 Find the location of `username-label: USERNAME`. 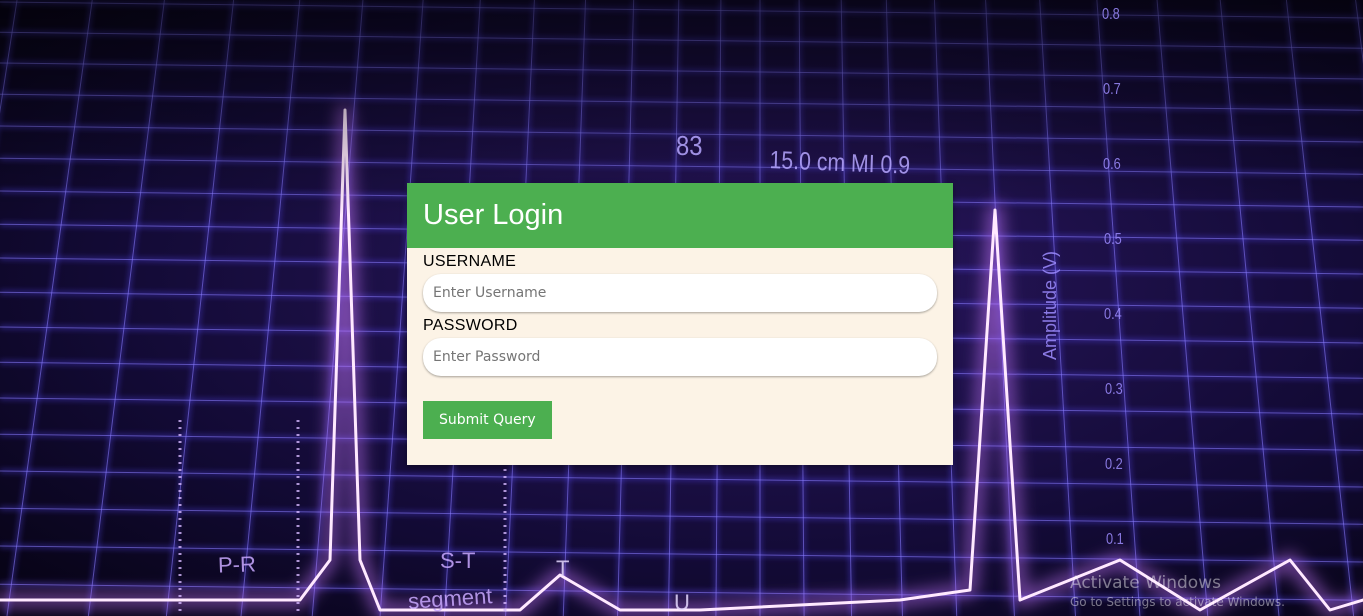

username-label: USERNAME is located at coordinates (470, 261).